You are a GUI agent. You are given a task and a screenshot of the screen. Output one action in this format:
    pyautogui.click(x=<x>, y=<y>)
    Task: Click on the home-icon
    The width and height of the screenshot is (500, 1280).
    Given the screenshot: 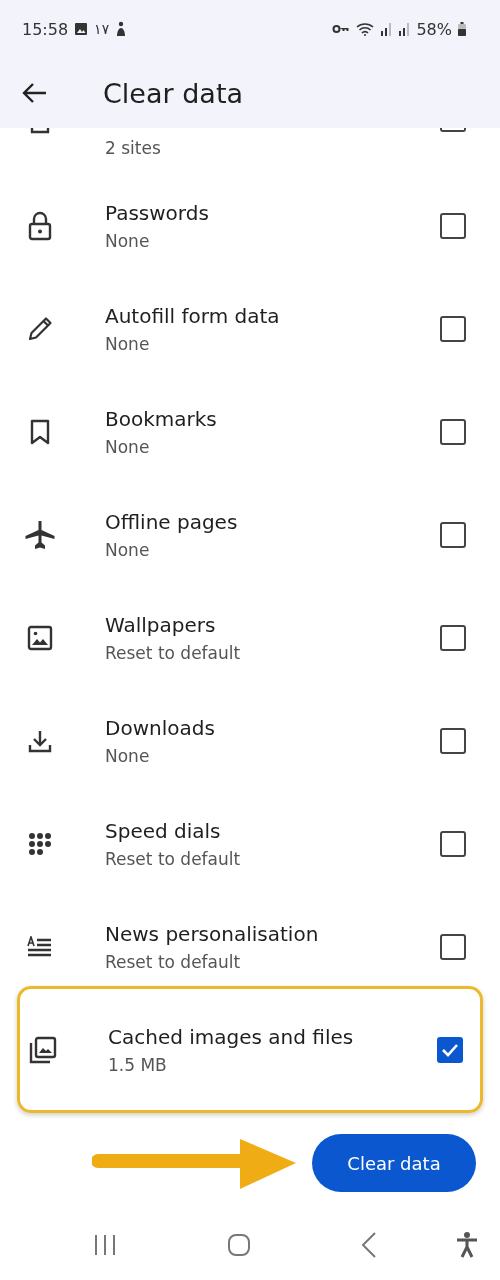 What is the action you would take?
    pyautogui.click(x=239, y=1245)
    